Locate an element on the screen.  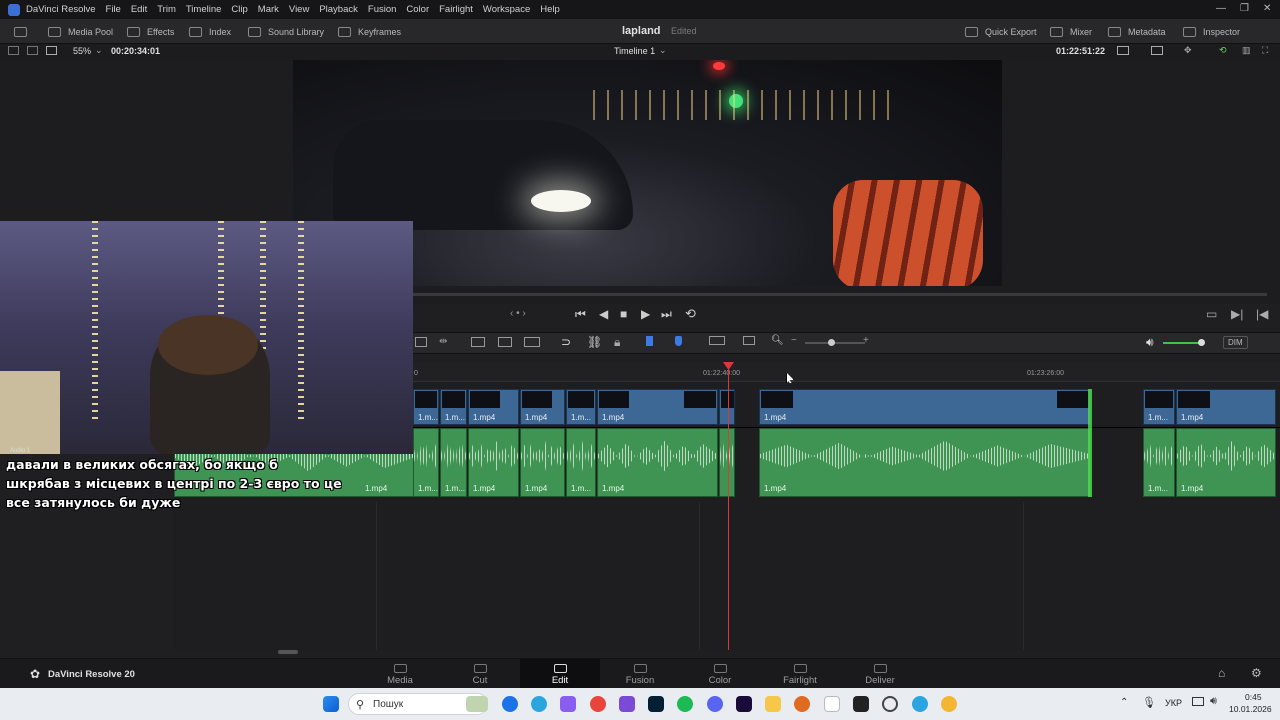
replace-clip-icon is located at coordinates (532, 342).